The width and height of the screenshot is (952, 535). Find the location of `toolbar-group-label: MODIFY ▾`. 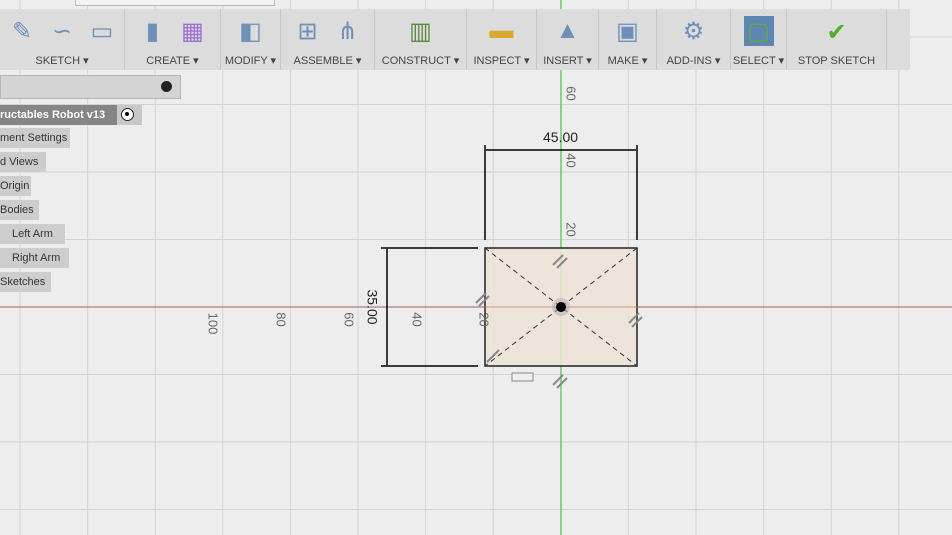

toolbar-group-label: MODIFY ▾ is located at coordinates (250, 60).